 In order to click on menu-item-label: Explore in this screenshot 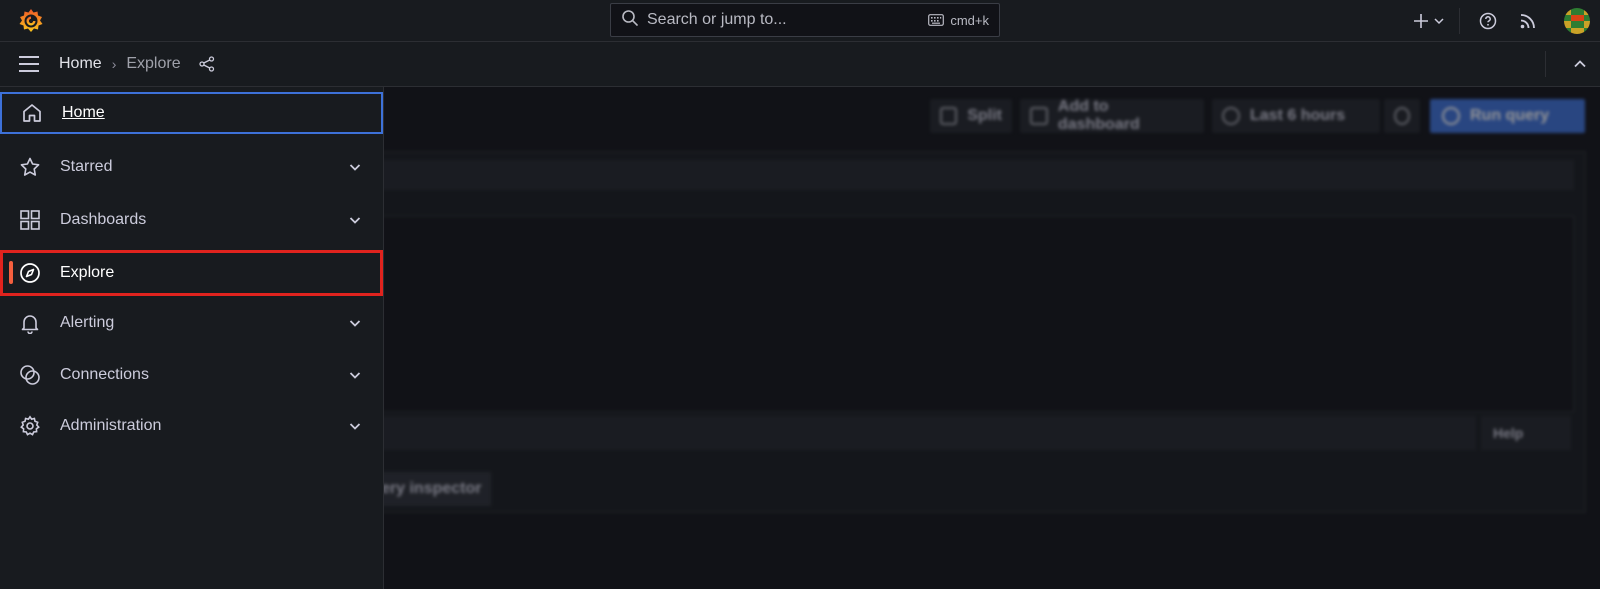, I will do `click(87, 272)`.